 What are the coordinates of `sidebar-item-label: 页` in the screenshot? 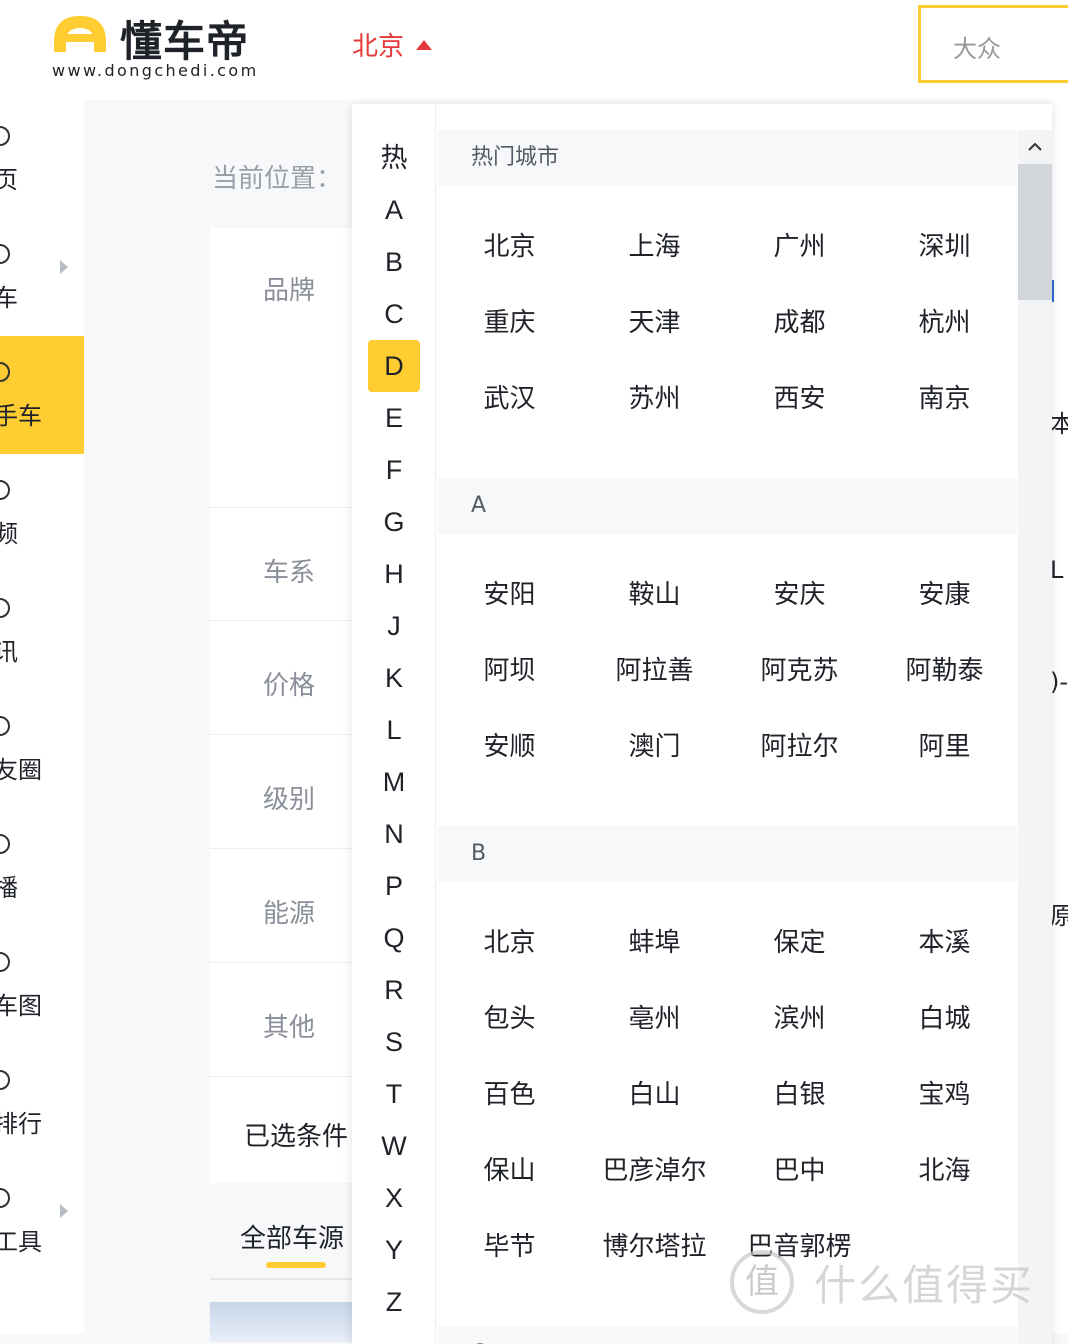 It's located at (9, 180).